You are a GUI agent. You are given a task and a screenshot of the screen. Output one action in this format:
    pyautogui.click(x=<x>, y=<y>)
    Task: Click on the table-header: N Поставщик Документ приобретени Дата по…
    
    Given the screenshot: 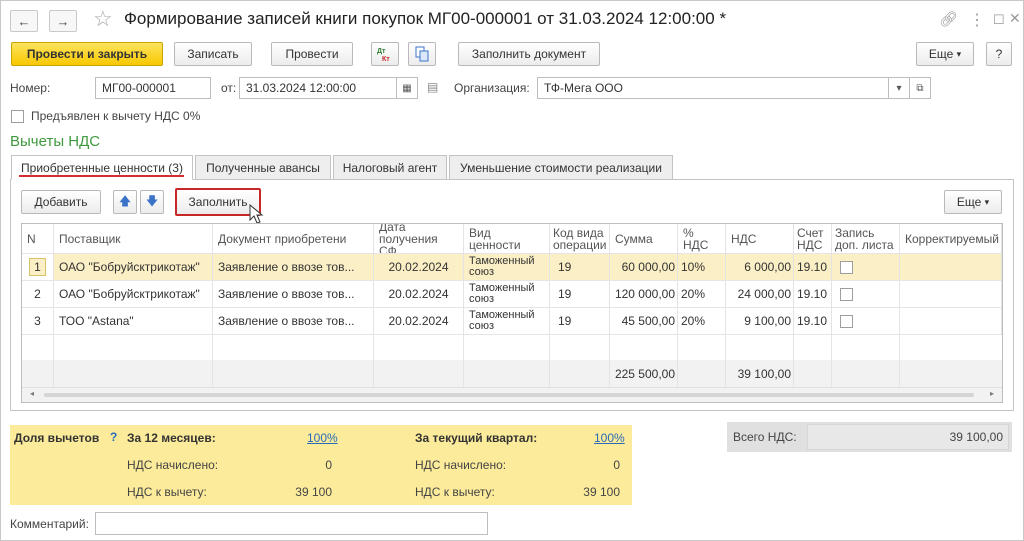 What is the action you would take?
    pyautogui.click(x=512, y=239)
    